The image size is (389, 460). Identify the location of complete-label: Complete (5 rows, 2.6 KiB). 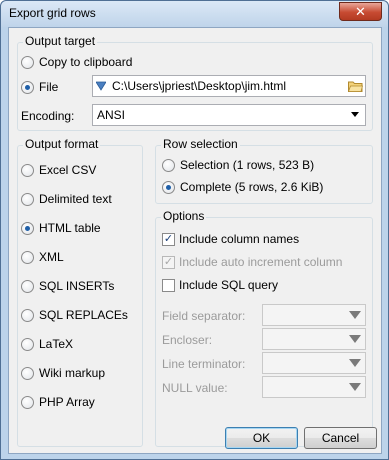
(252, 187).